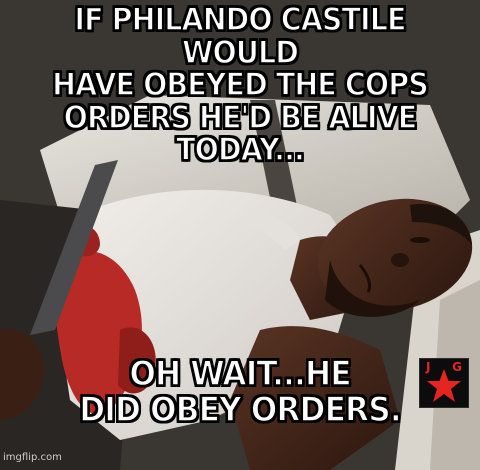  I want to click on closed-eye, so click(420, 240).